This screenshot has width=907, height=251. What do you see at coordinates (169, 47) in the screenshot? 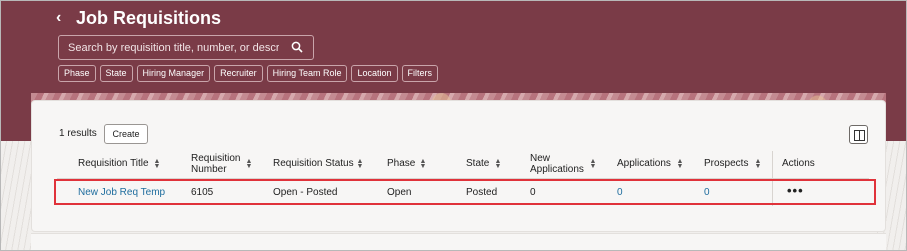
I see `search-input` at bounding box center [169, 47].